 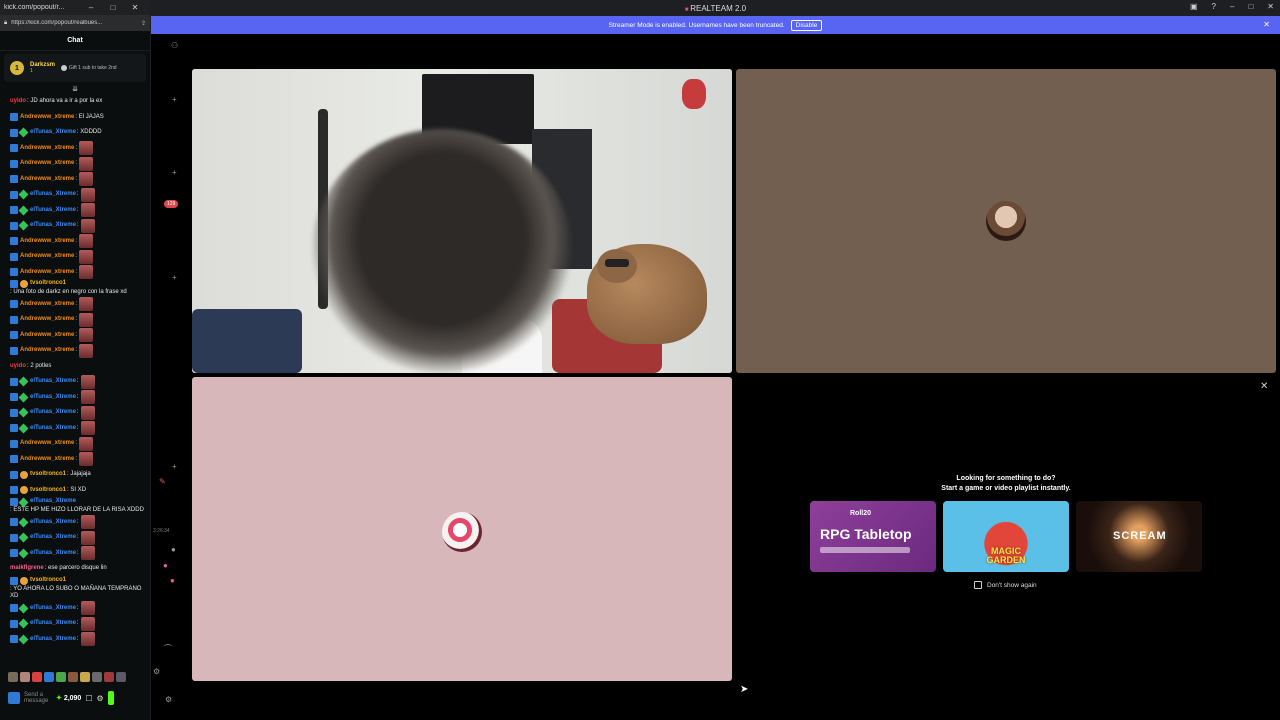 I want to click on emoji-icon: ☐, so click(x=88, y=698).